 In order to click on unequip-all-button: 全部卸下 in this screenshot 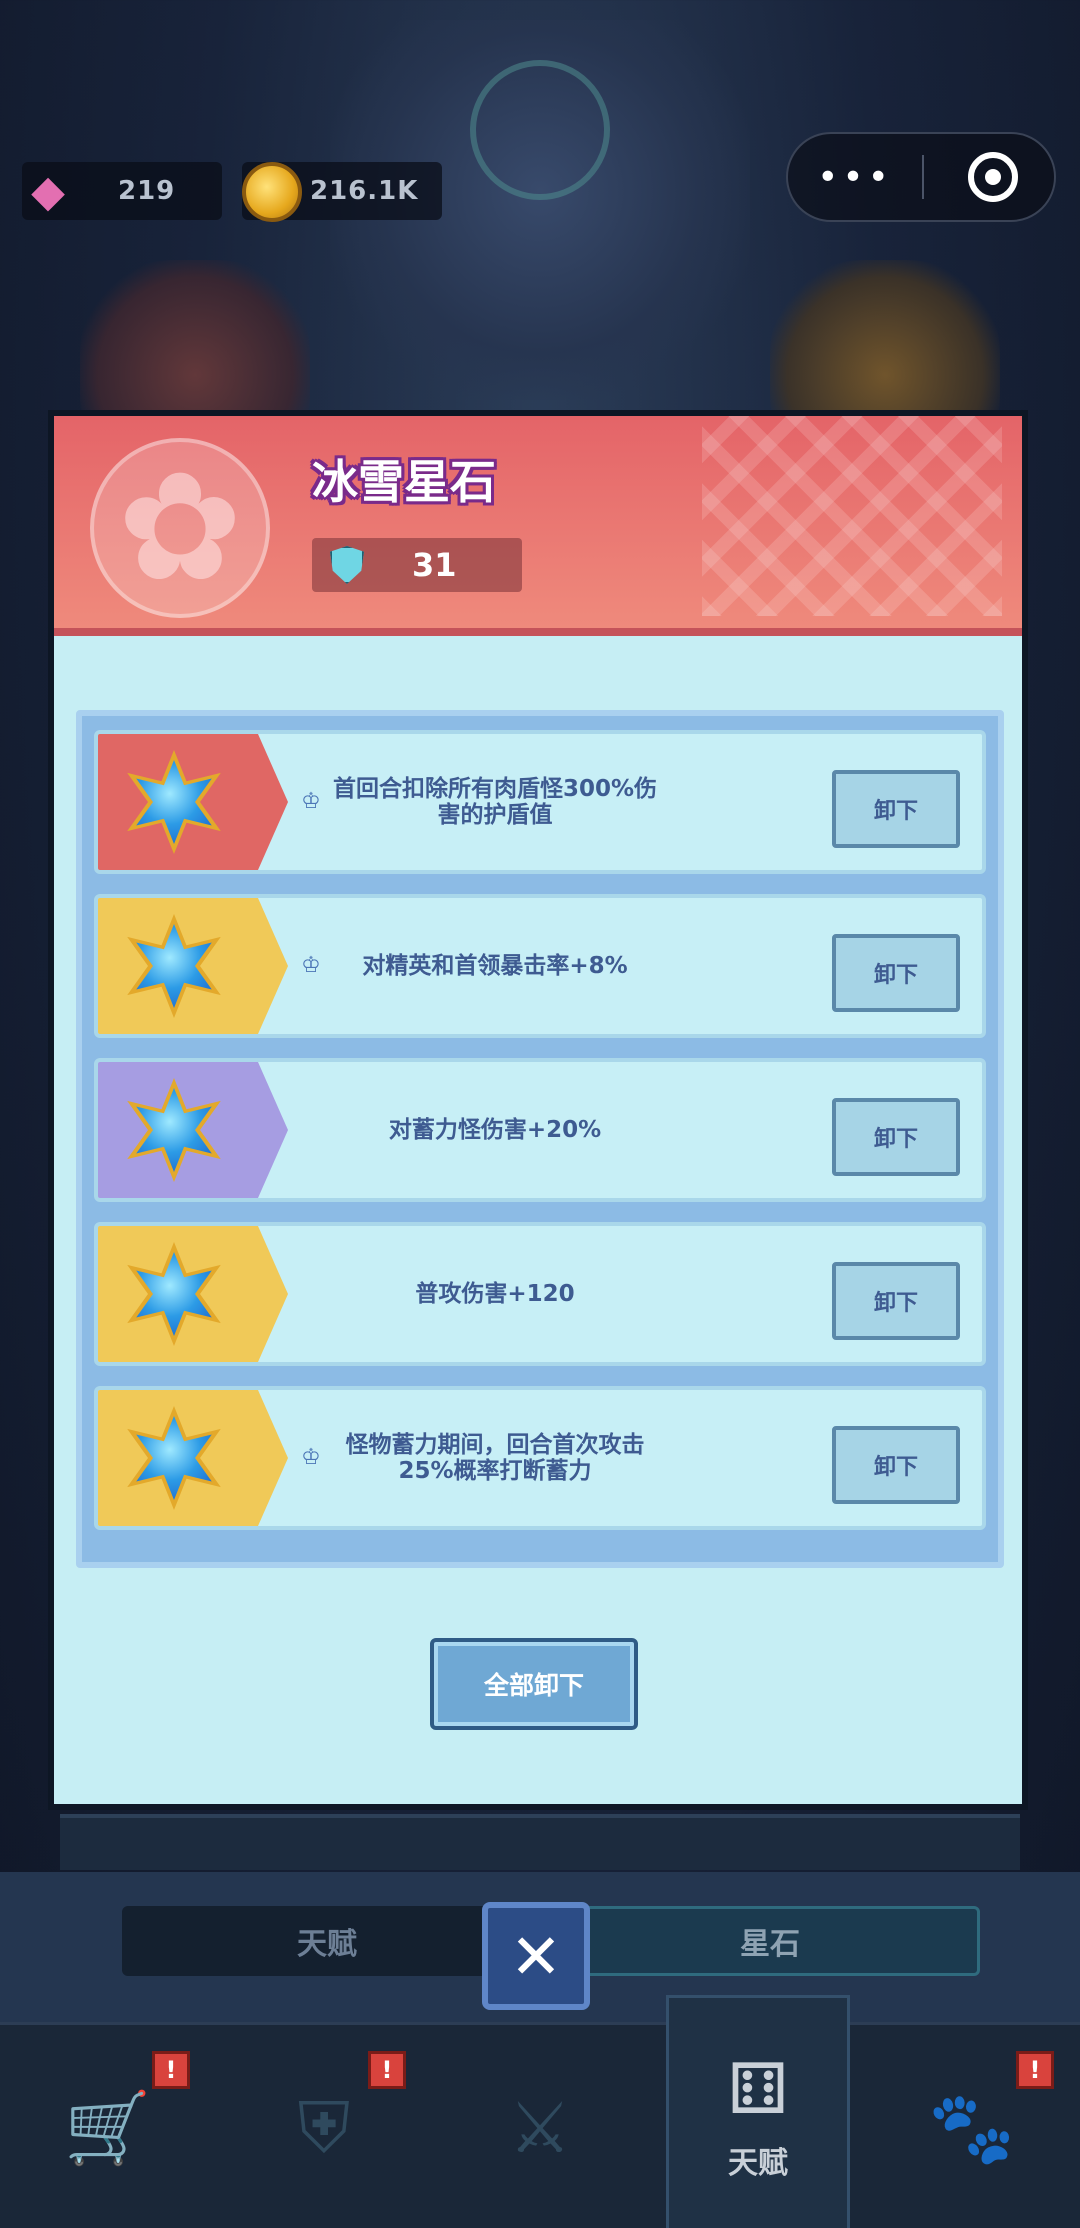, I will do `click(534, 1684)`.